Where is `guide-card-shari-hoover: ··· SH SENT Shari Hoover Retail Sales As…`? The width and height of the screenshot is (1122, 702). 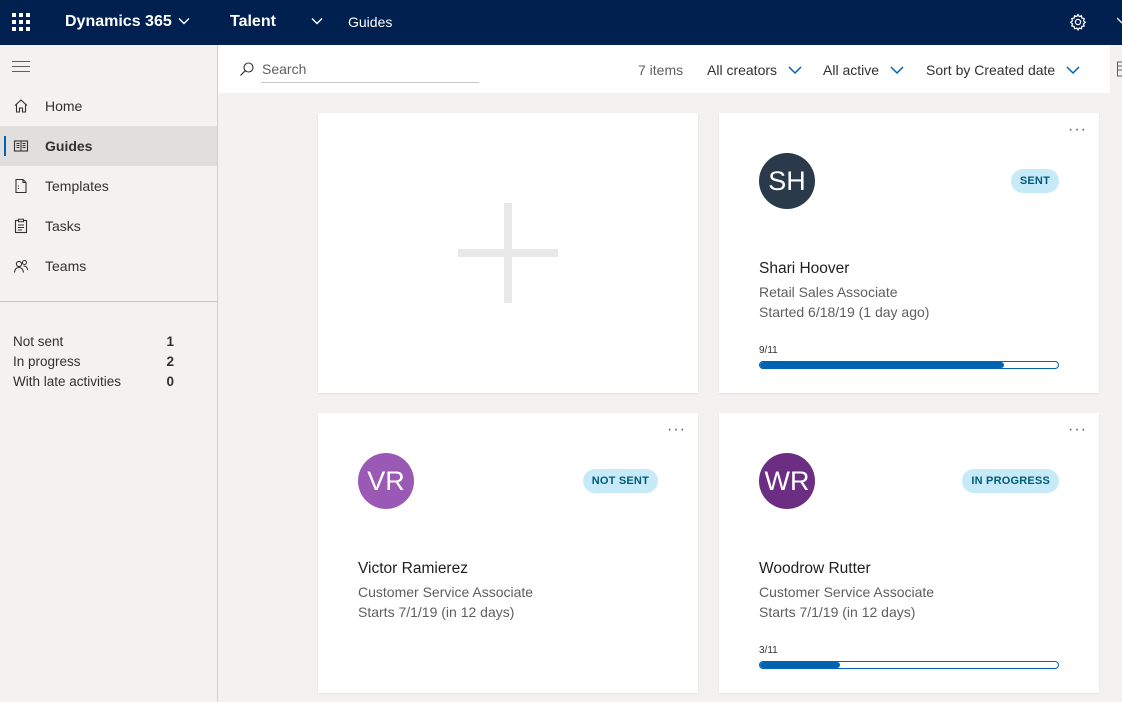 guide-card-shari-hoover: ··· SH SENT Shari Hoover Retail Sales As… is located at coordinates (909, 253).